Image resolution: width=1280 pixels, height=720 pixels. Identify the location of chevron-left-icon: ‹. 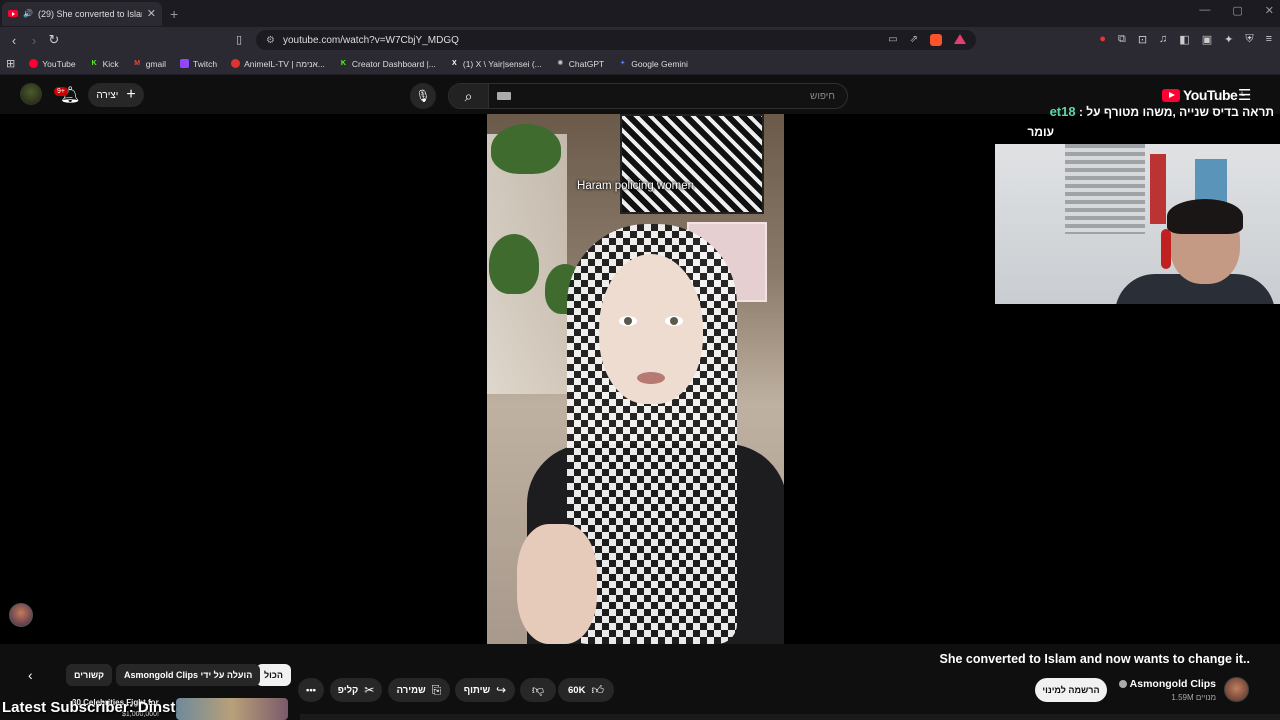
(30, 675).